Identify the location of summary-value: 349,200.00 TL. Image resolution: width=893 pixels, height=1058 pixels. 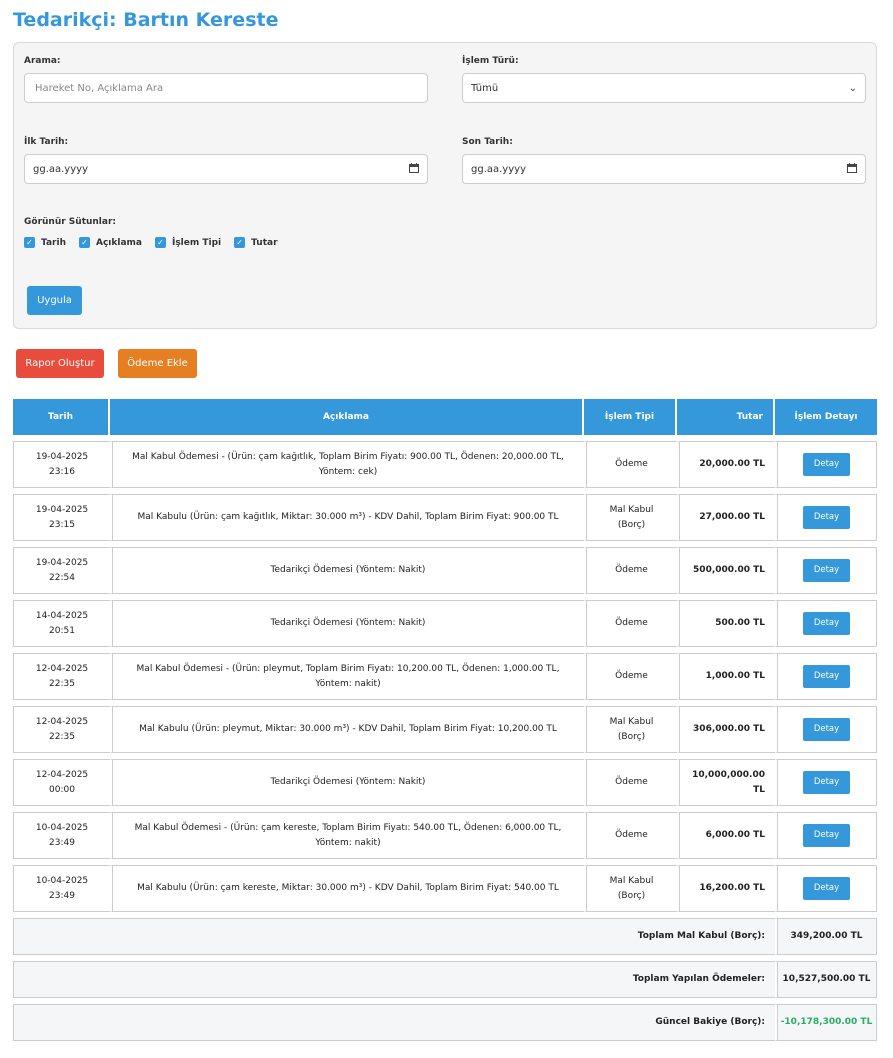
(826, 936).